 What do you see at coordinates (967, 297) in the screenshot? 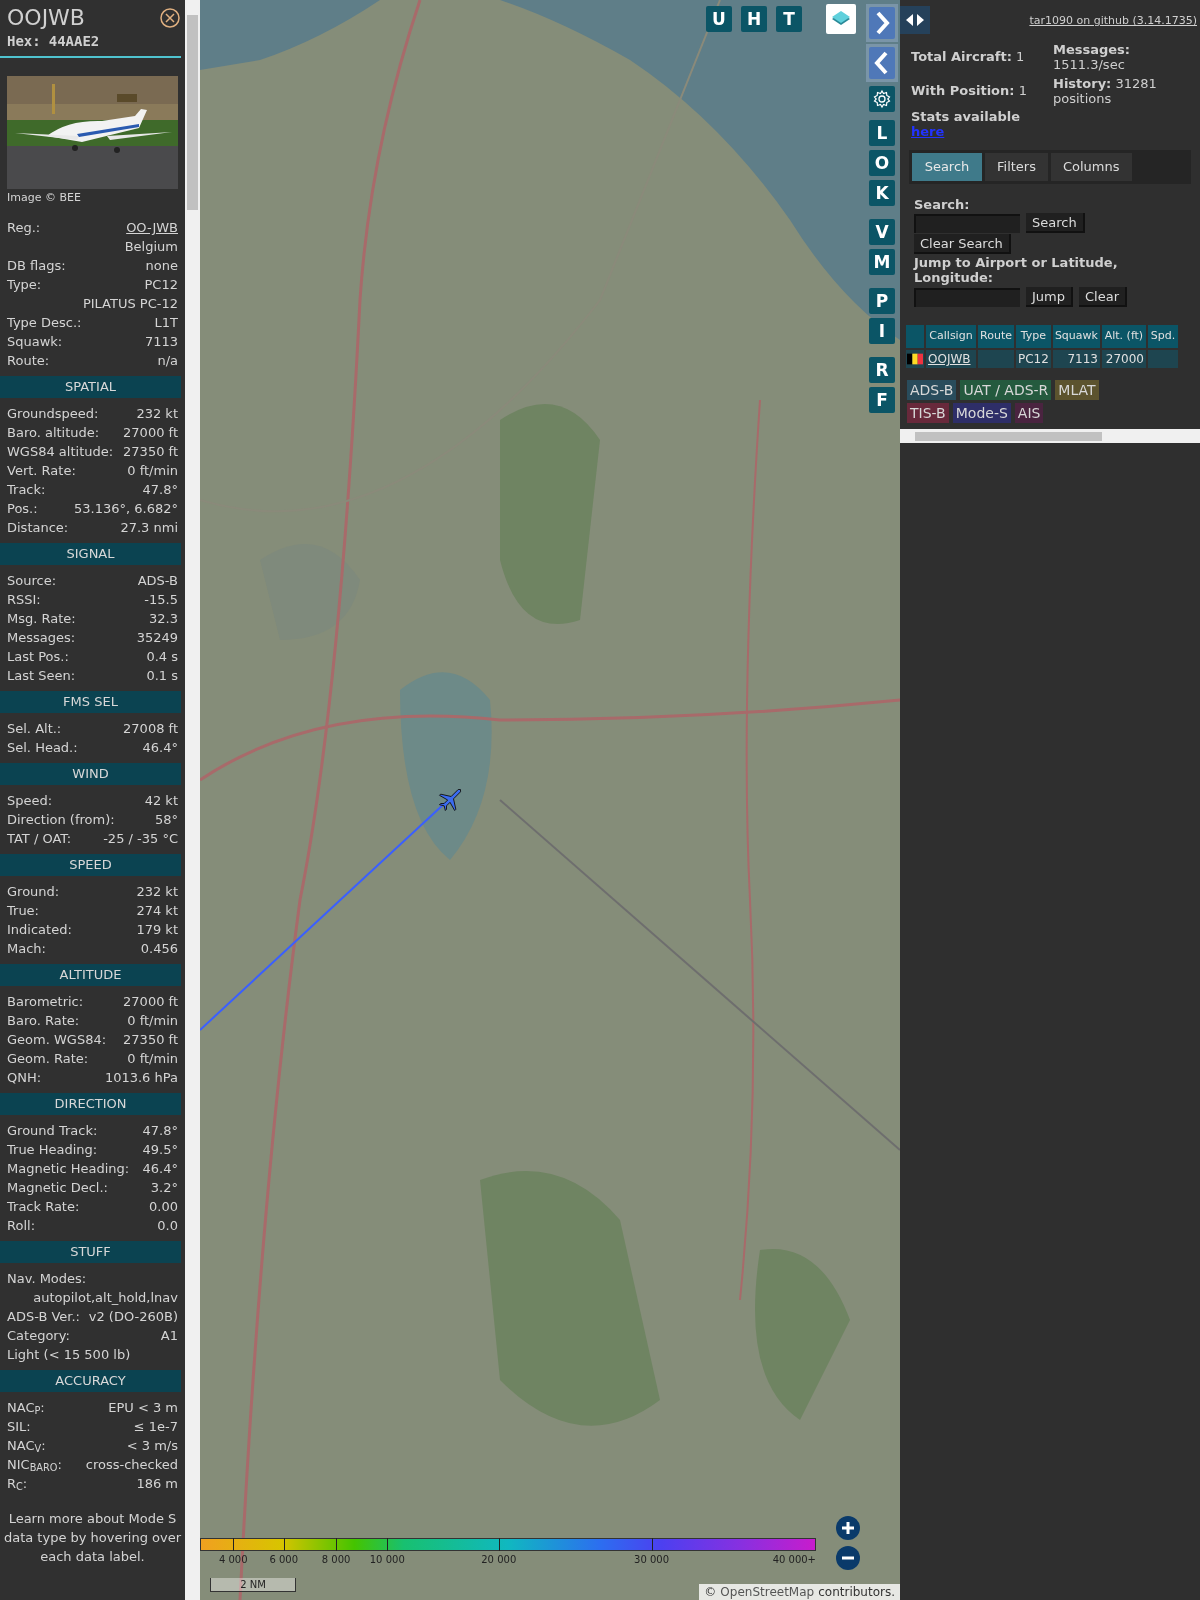
I see `jump-field` at bounding box center [967, 297].